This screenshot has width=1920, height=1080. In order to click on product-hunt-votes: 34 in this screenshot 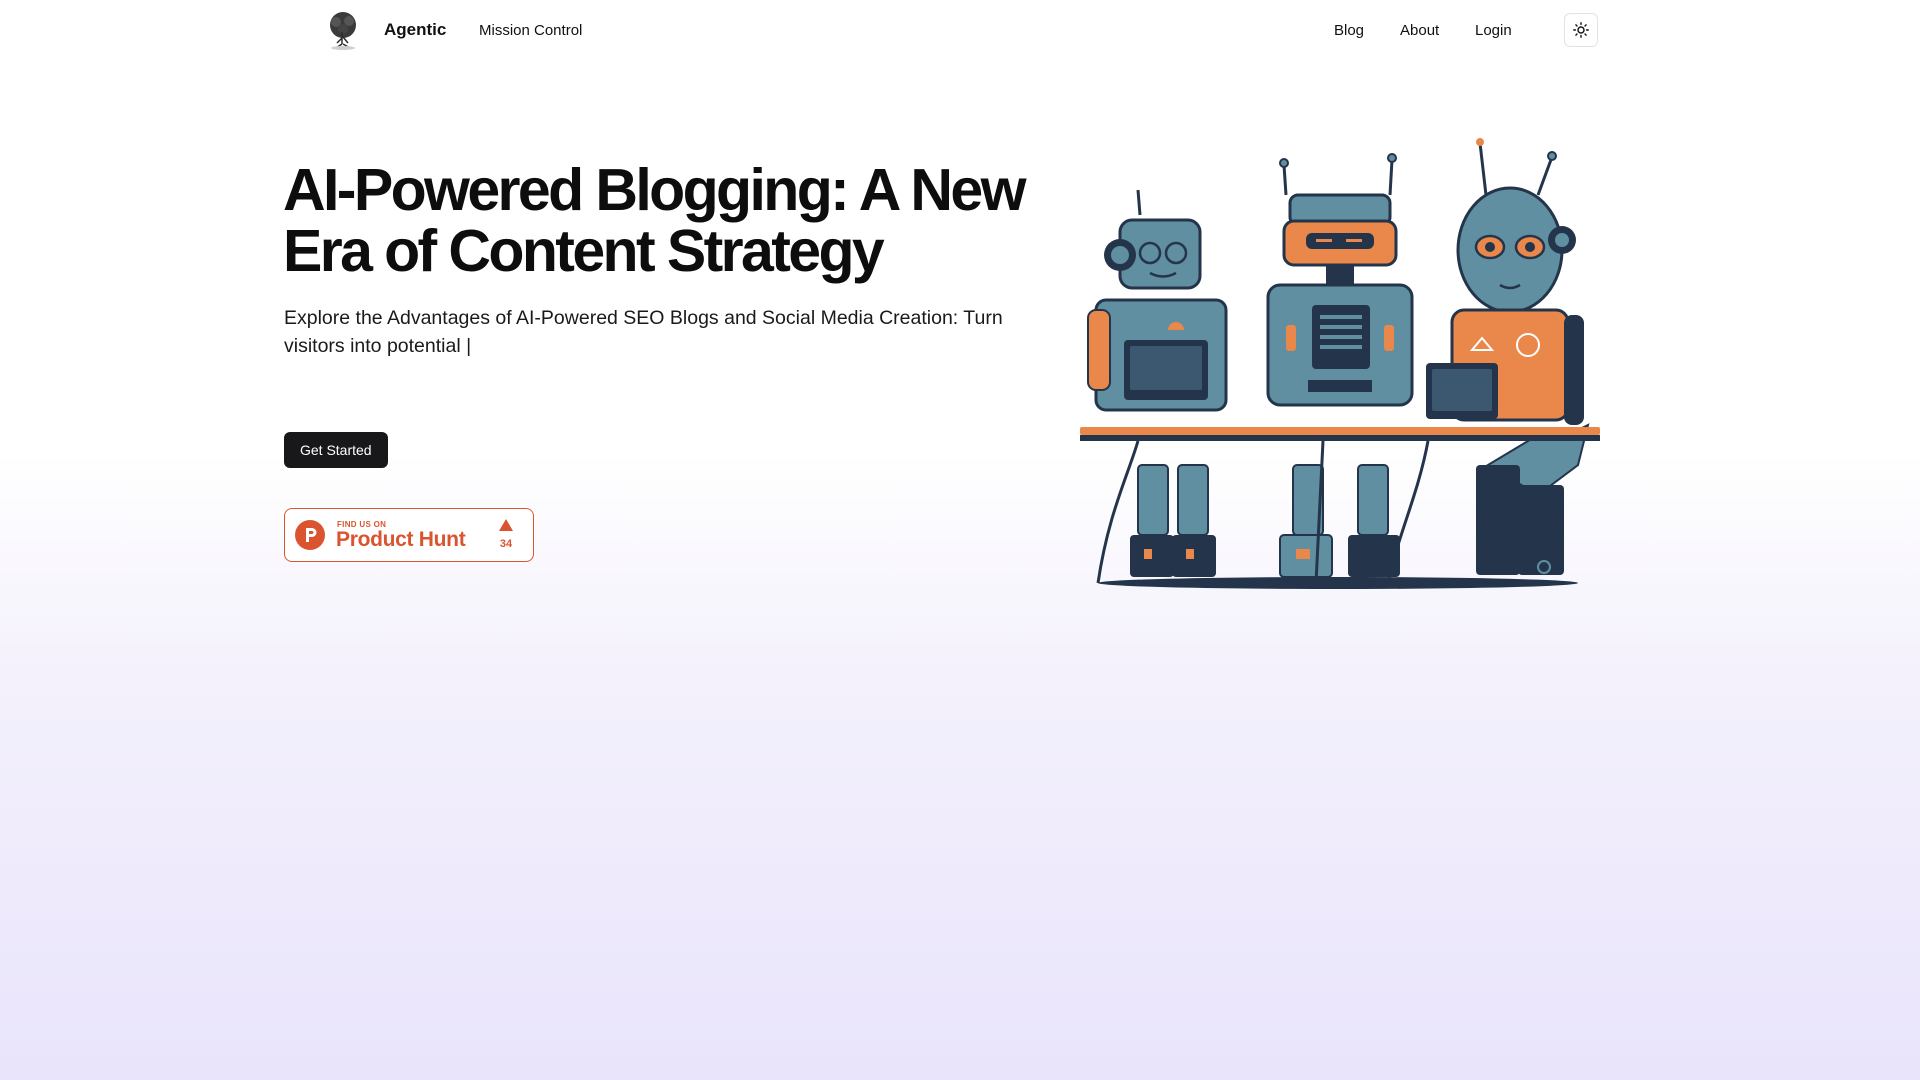, I will do `click(506, 544)`.